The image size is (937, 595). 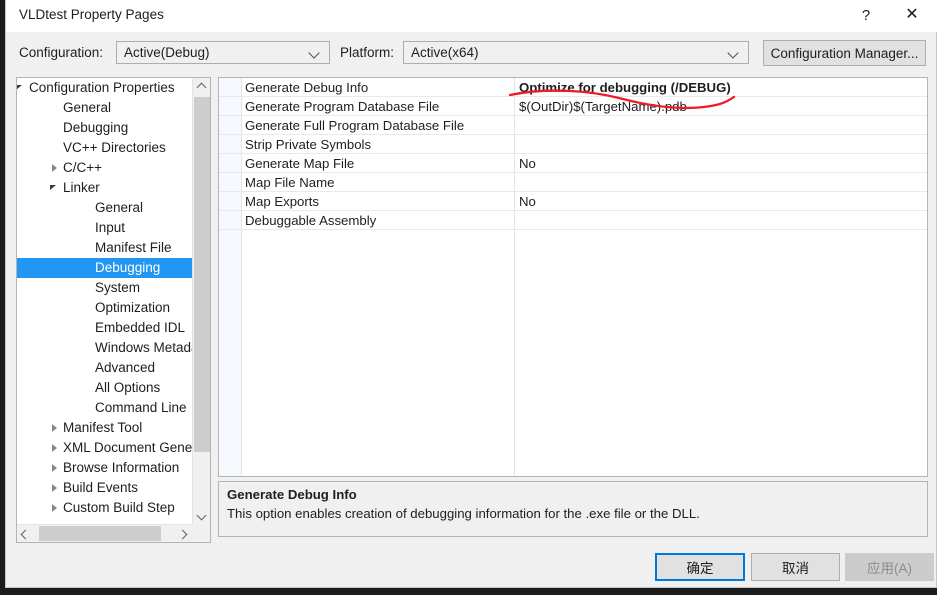 What do you see at coordinates (573, 163) in the screenshot?
I see `property-row: Generate Map File No` at bounding box center [573, 163].